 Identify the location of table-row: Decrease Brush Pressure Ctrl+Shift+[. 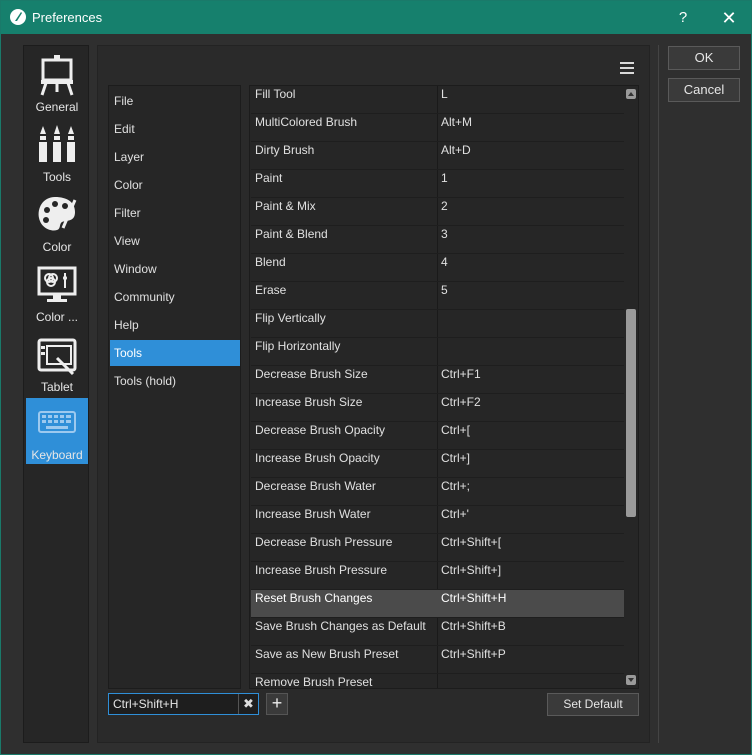
(437, 548).